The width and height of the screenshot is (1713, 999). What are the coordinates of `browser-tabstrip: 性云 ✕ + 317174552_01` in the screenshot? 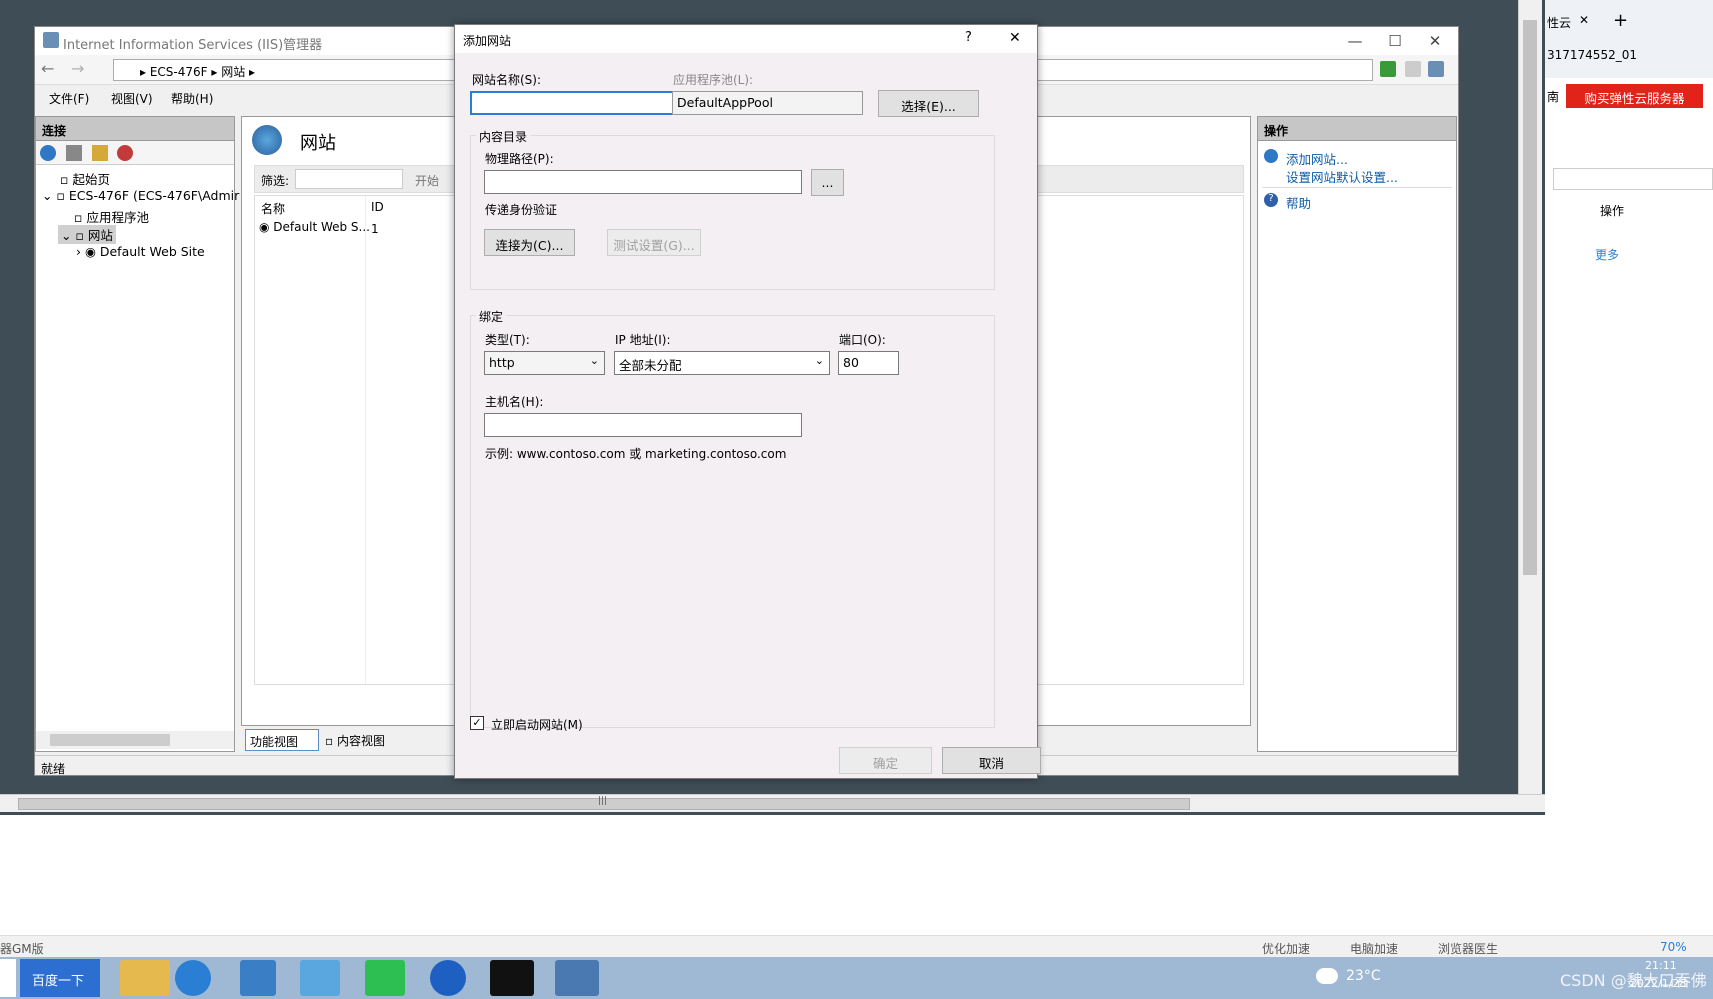 It's located at (1629, 39).